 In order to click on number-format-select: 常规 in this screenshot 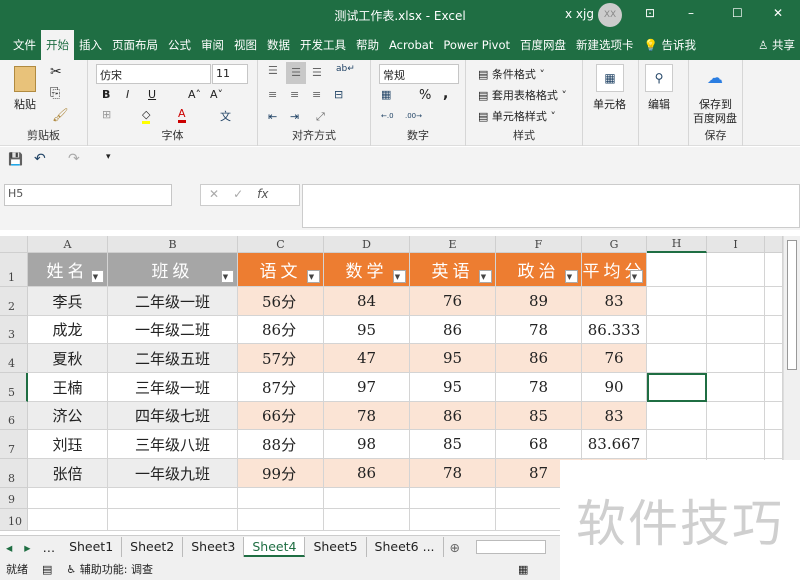, I will do `click(419, 74)`.